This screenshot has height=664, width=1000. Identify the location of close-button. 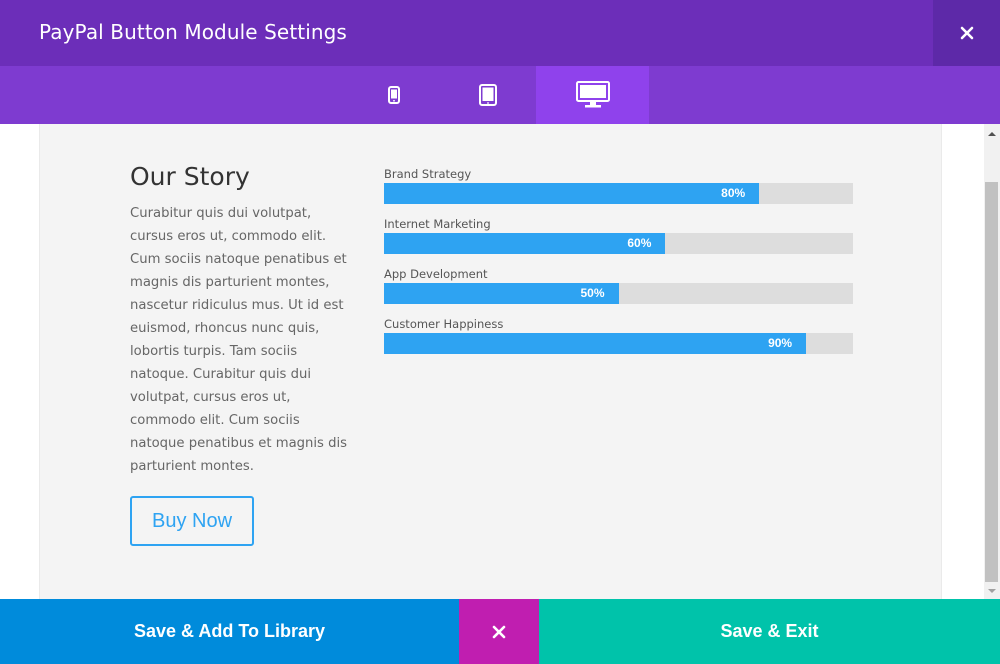
(966, 33).